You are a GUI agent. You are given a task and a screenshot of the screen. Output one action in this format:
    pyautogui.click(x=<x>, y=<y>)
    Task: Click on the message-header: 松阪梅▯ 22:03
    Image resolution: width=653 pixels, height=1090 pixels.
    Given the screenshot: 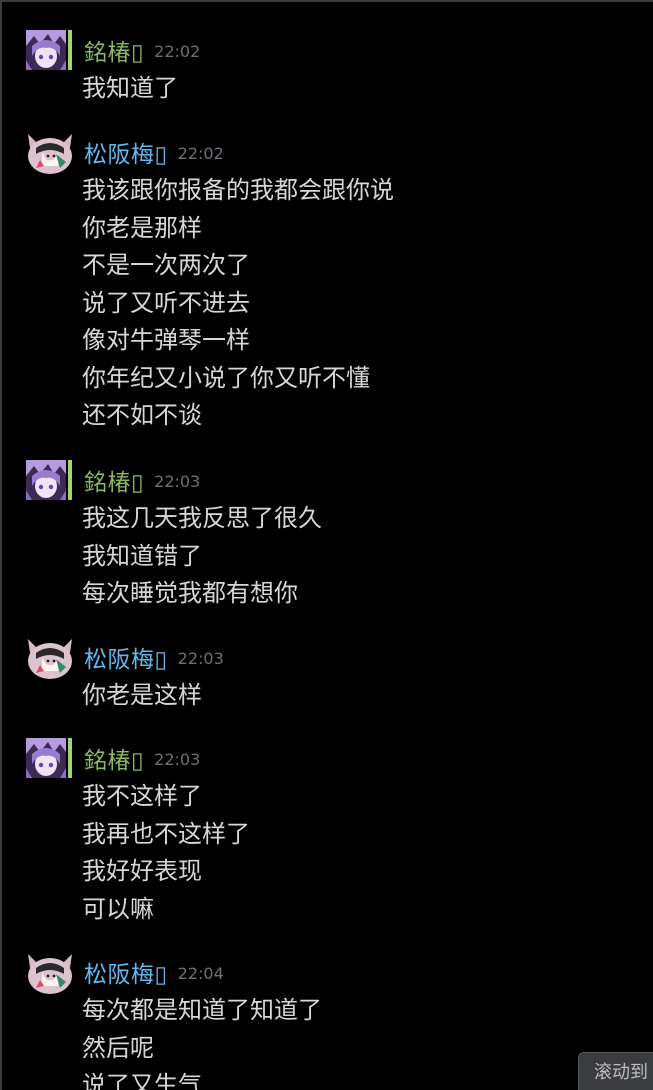 What is the action you would take?
    pyautogui.click(x=154, y=657)
    